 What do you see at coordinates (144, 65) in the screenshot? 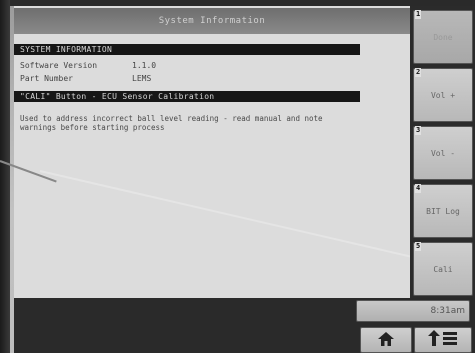
I see `software-version-value: 1.1.0` at bounding box center [144, 65].